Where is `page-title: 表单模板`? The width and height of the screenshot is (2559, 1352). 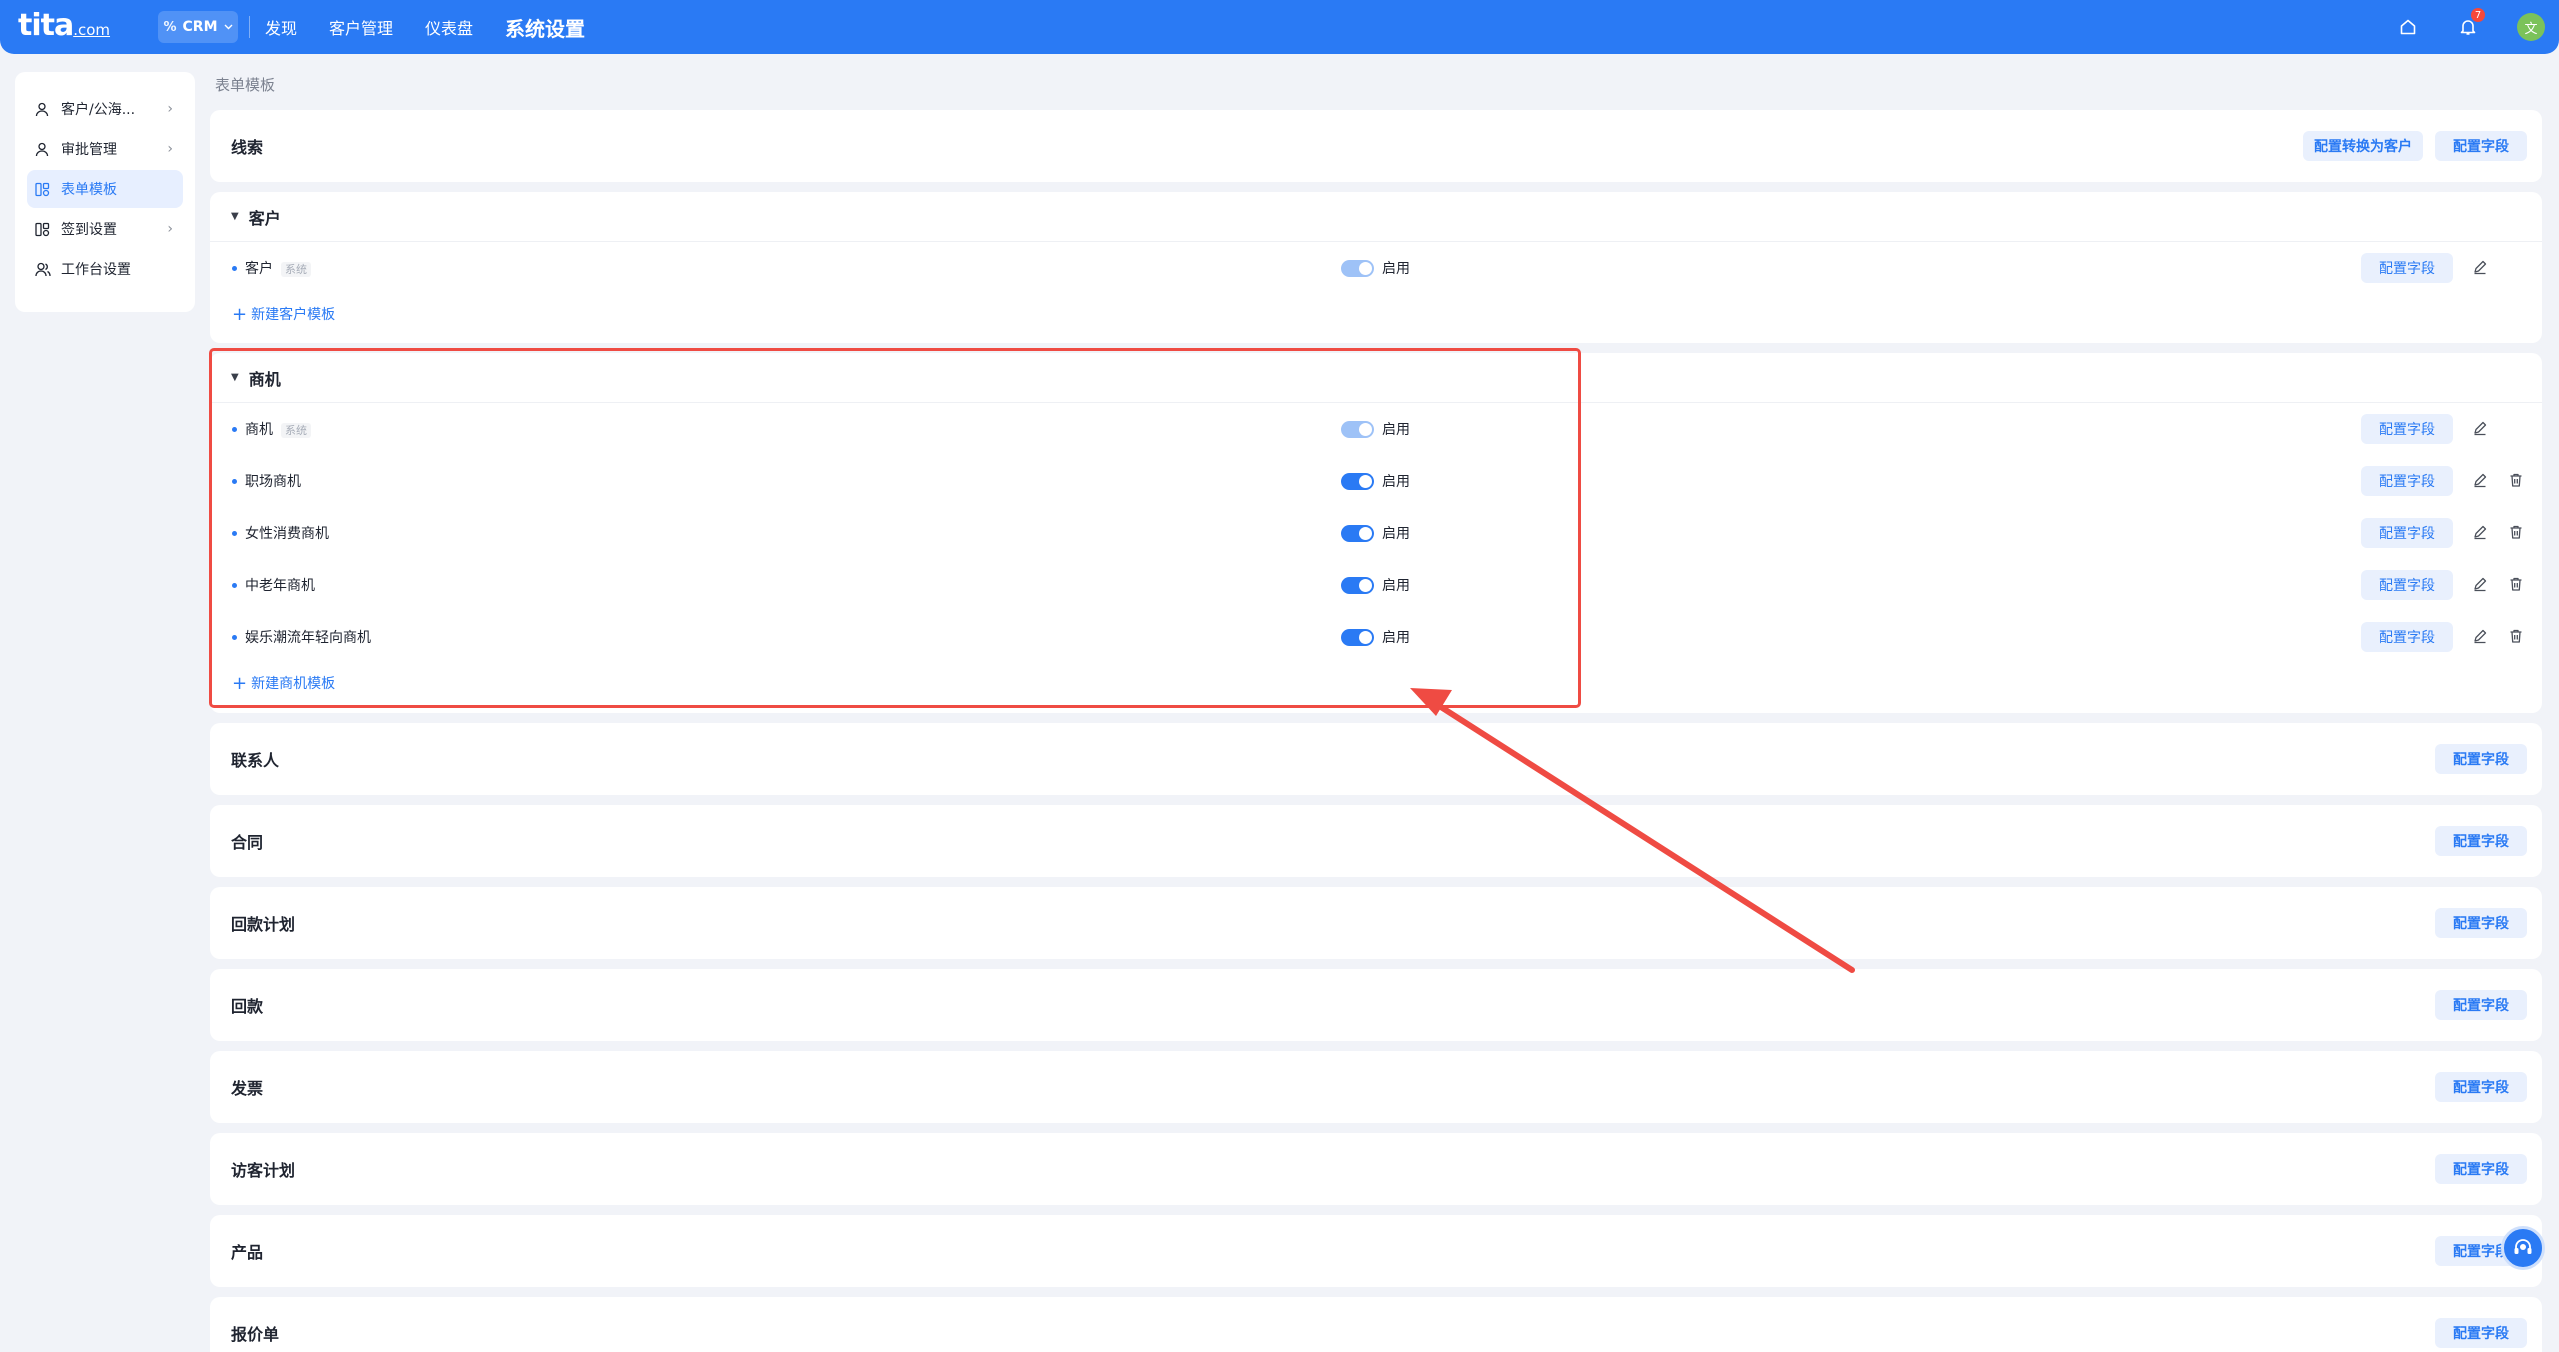 page-title: 表单模板 is located at coordinates (245, 85).